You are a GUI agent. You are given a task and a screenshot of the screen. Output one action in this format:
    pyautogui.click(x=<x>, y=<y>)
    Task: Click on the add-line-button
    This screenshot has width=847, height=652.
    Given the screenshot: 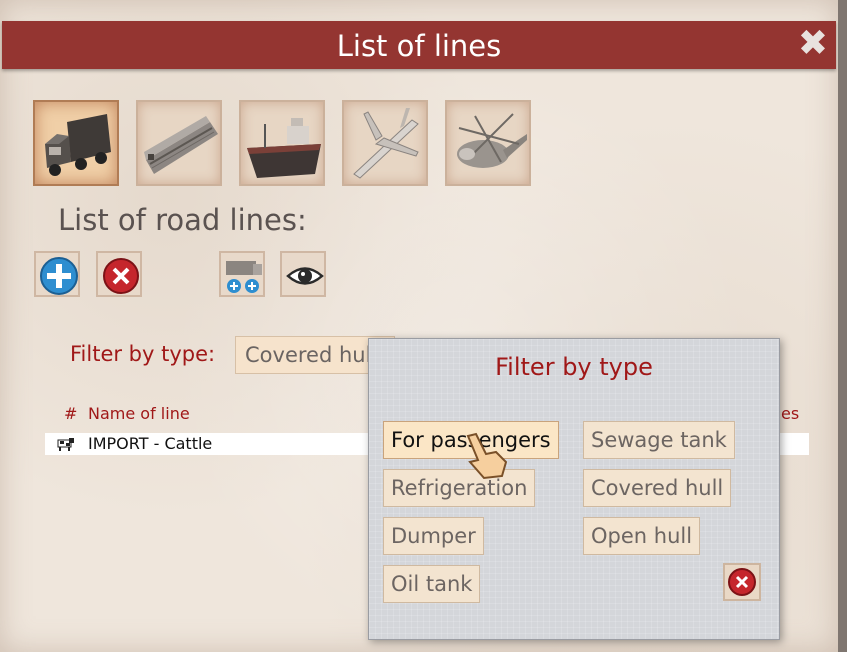 What is the action you would take?
    pyautogui.click(x=57, y=274)
    